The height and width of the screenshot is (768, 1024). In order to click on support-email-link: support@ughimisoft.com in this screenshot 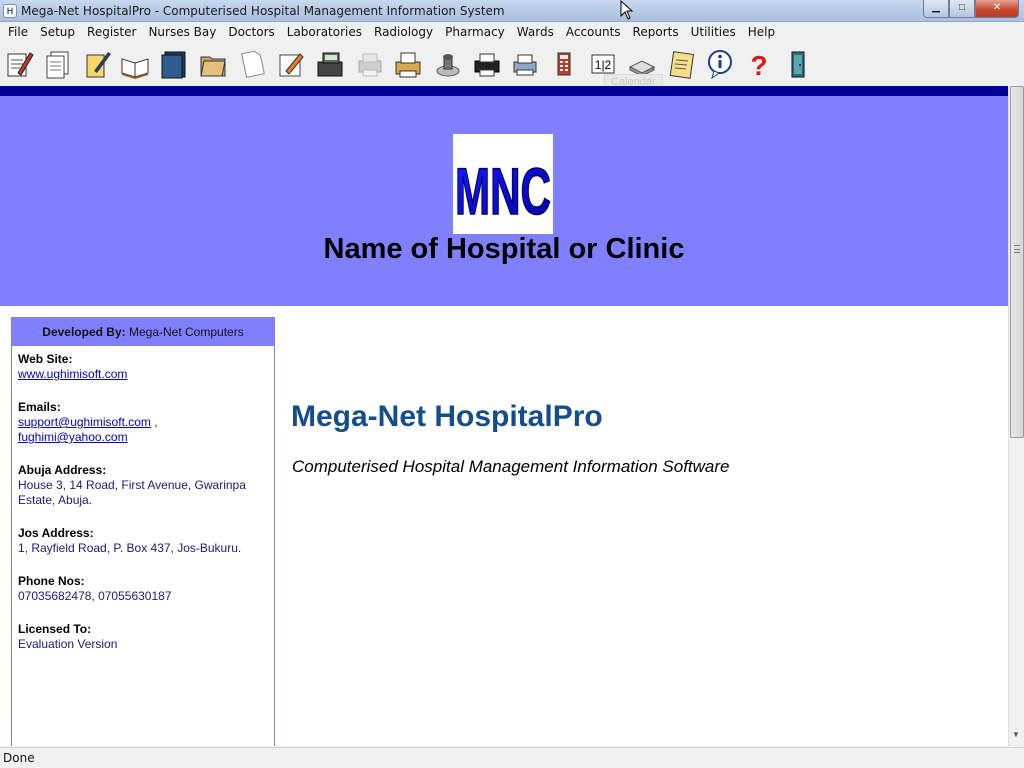, I will do `click(84, 422)`.